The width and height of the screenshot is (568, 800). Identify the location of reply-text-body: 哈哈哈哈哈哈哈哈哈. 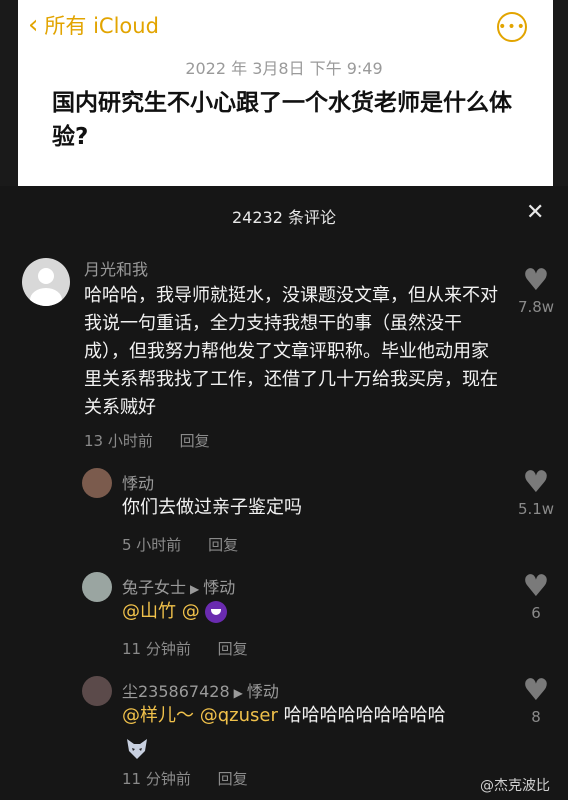
(364, 715).